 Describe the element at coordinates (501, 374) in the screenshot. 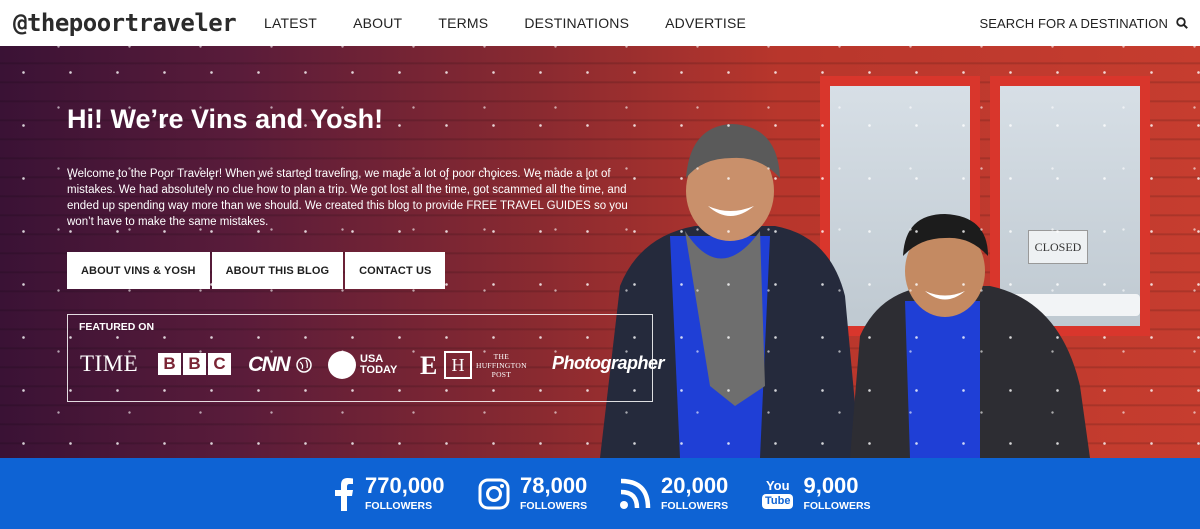

I see `huffington-line3: POST` at that location.